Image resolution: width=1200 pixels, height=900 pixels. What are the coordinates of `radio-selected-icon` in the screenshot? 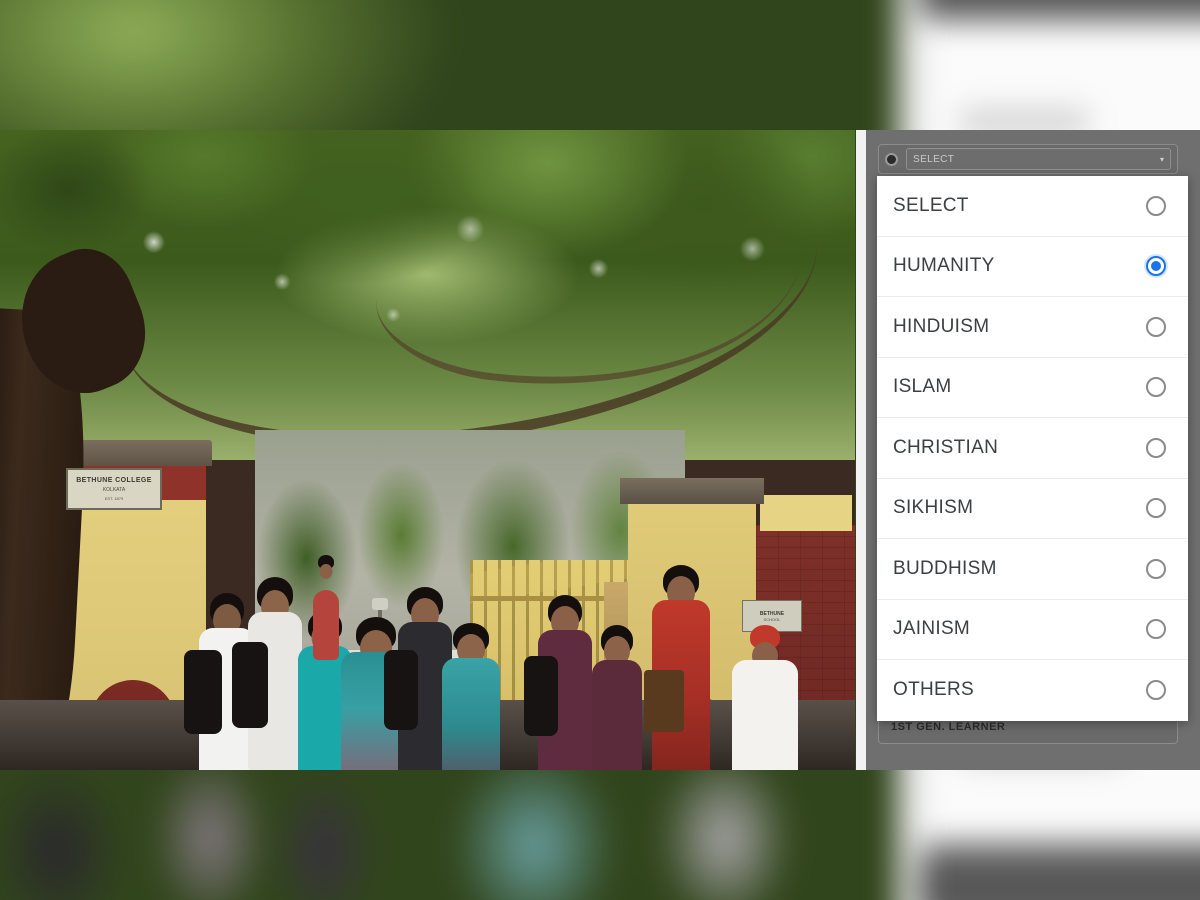 It's located at (1156, 266).